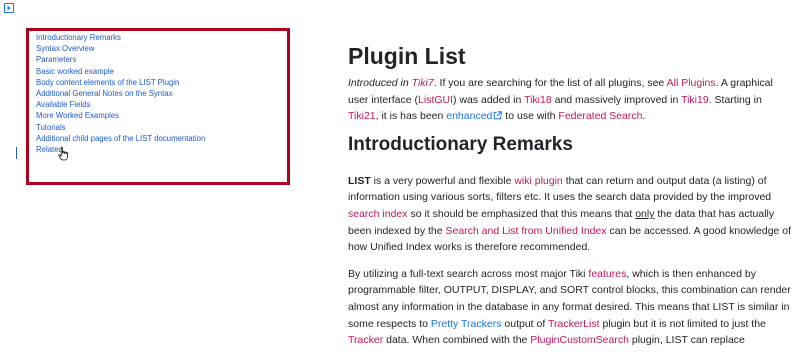 The image size is (800, 358). What do you see at coordinates (51, 127) in the screenshot?
I see `toc-link-tutorials: Tutorials` at bounding box center [51, 127].